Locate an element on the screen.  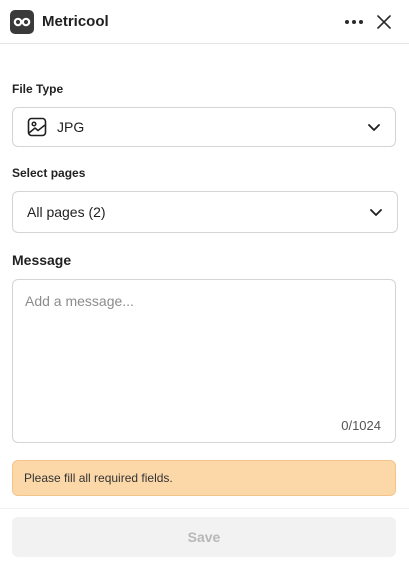
close-button is located at coordinates (384, 22).